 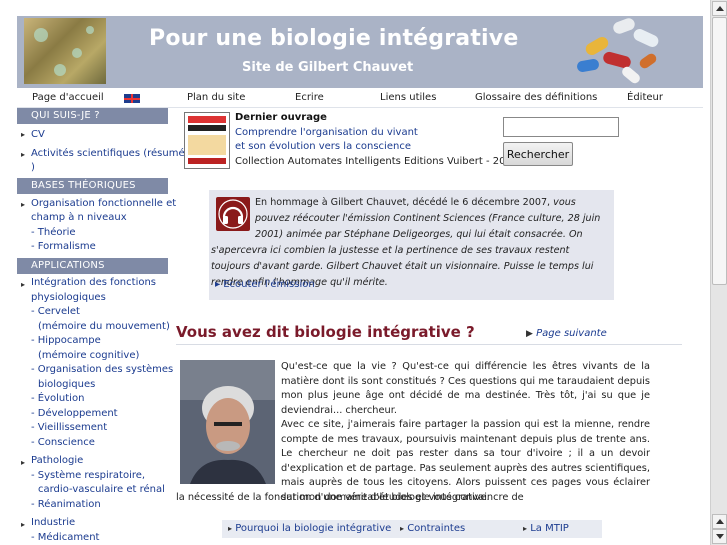 What do you see at coordinates (88, 356) in the screenshot?
I see `sidebar-item-hippocampe-desc: (mémoire cognitive)` at bounding box center [88, 356].